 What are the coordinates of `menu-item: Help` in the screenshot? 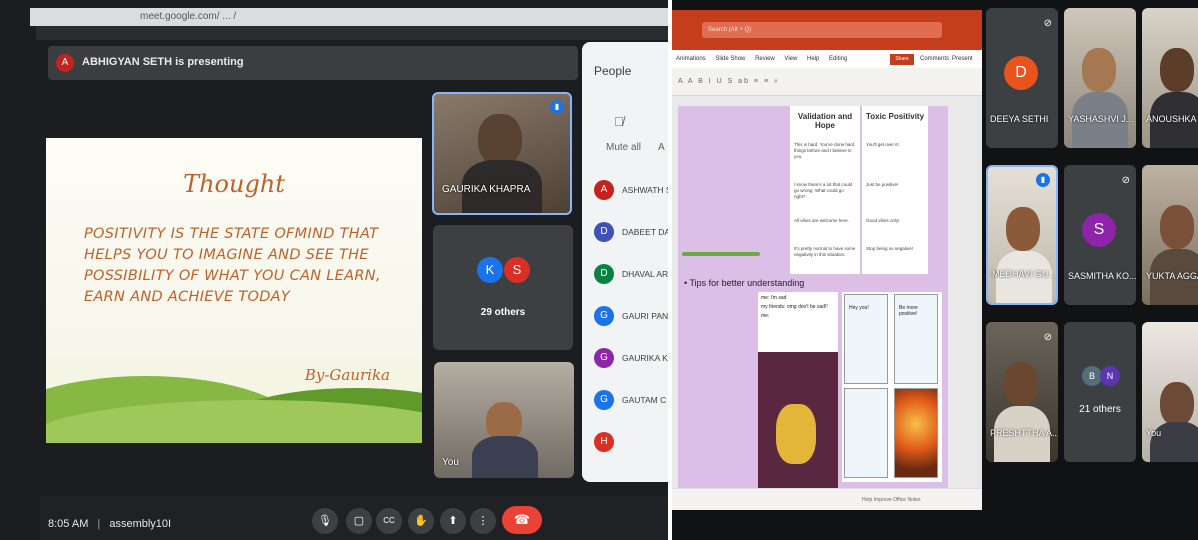 It's located at (813, 59).